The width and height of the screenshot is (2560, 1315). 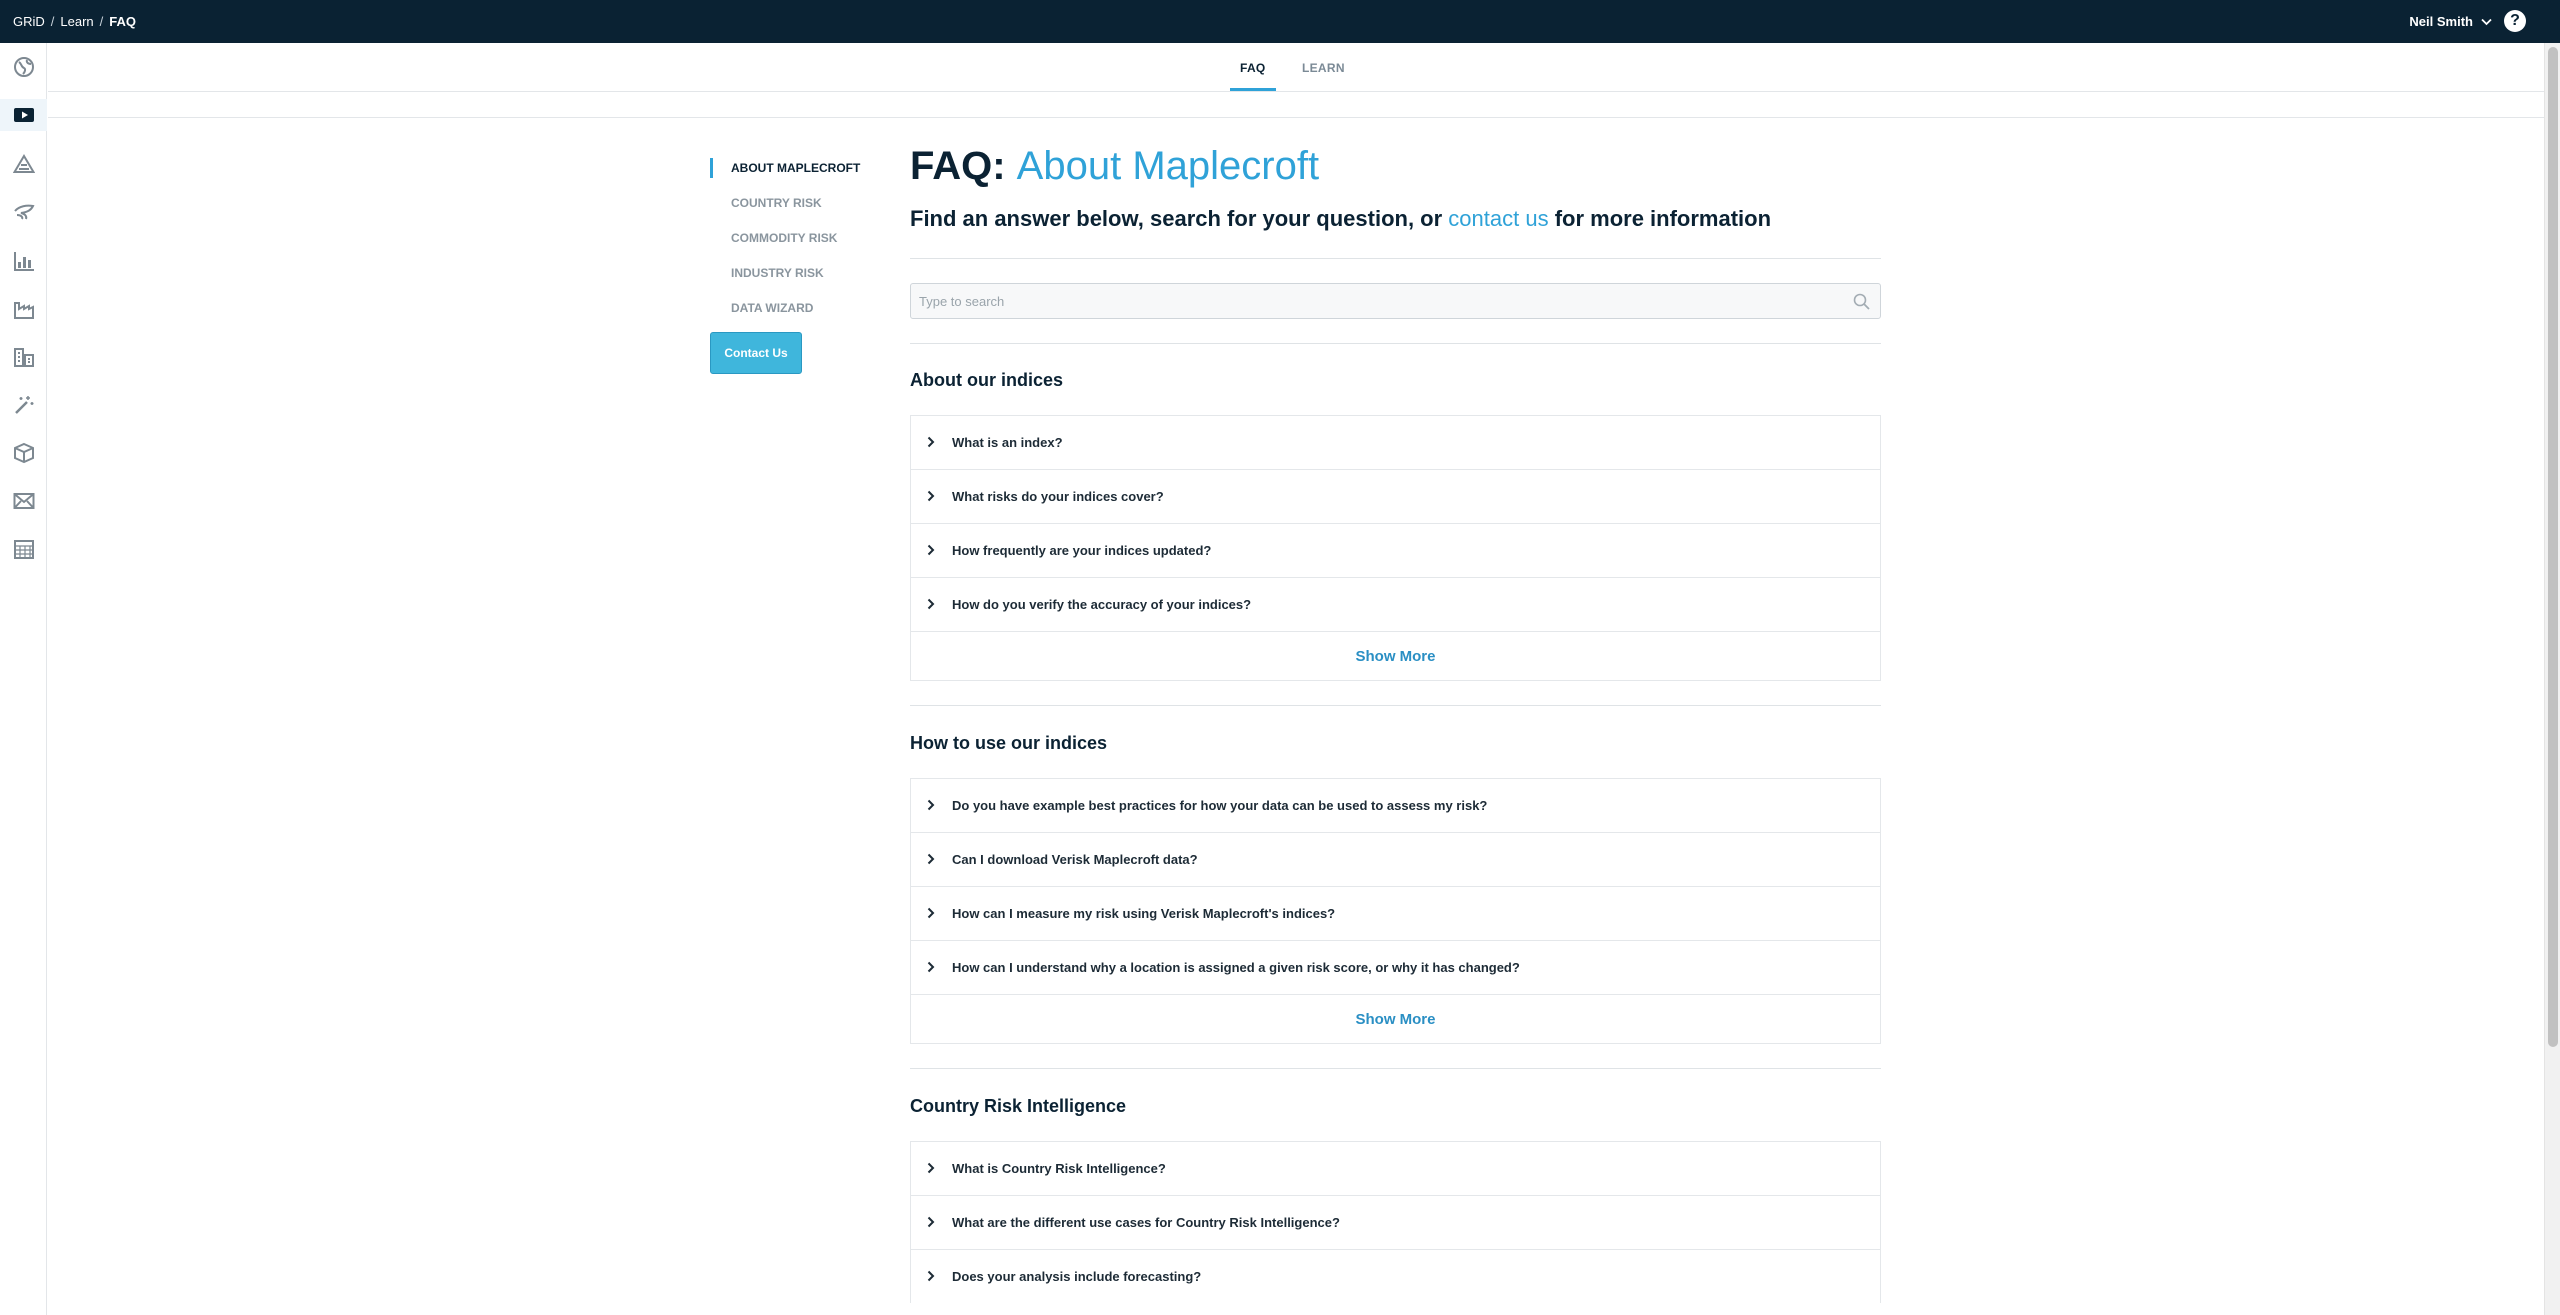 I want to click on faq-question-text: What is Country Risk Intelligence?, so click(x=1059, y=1168).